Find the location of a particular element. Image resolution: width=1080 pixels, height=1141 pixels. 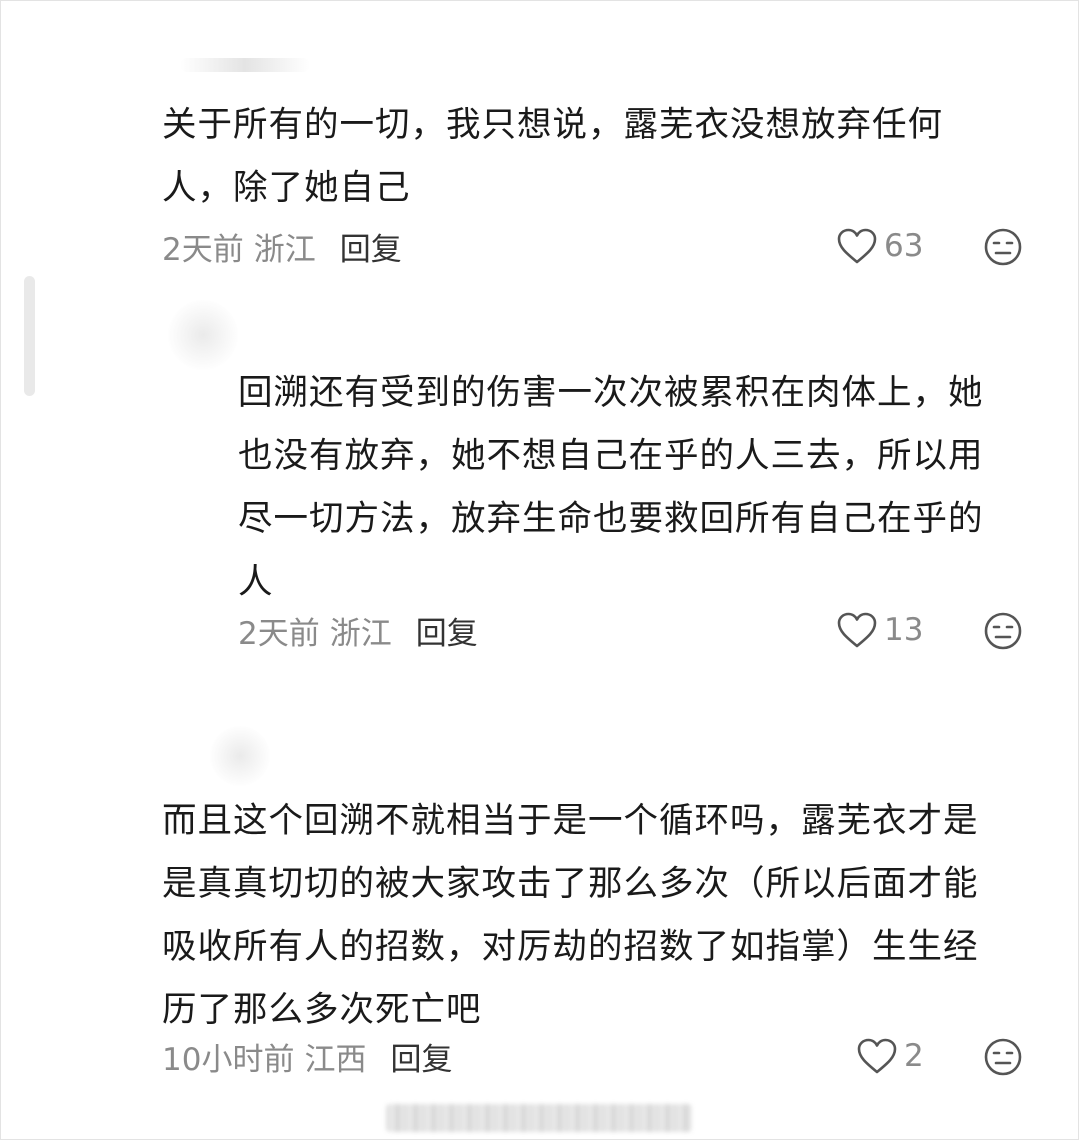

like-count: 2 is located at coordinates (914, 1056).